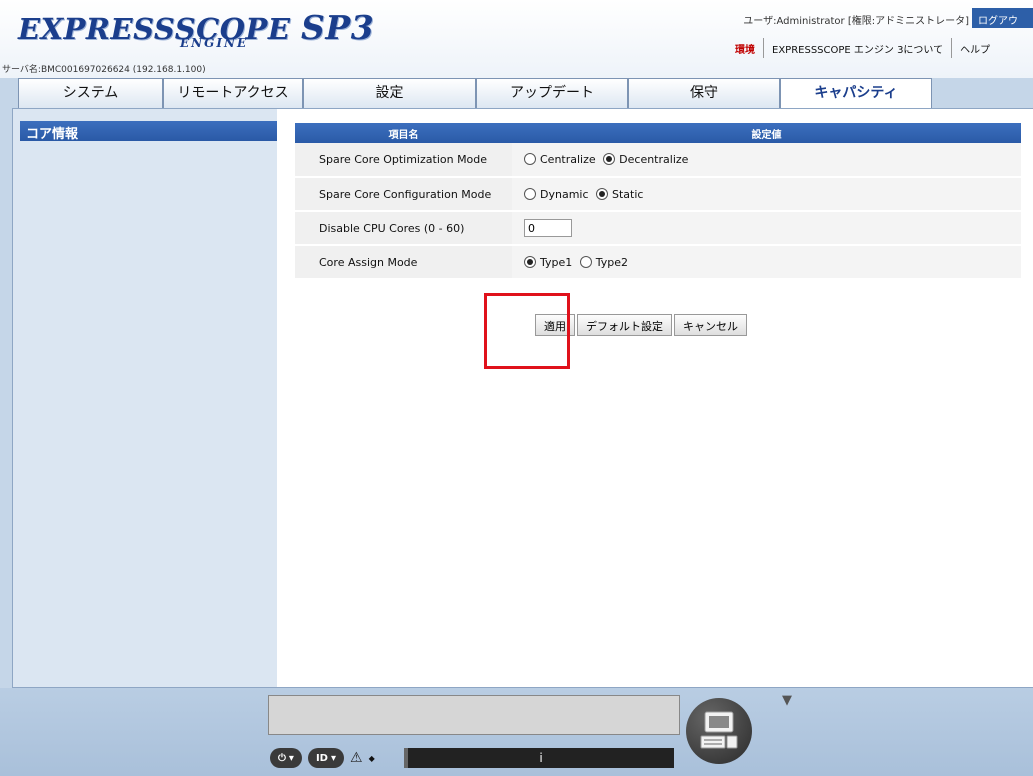 The width and height of the screenshot is (1033, 776). I want to click on logout-button: ログアウ, so click(1002, 18).